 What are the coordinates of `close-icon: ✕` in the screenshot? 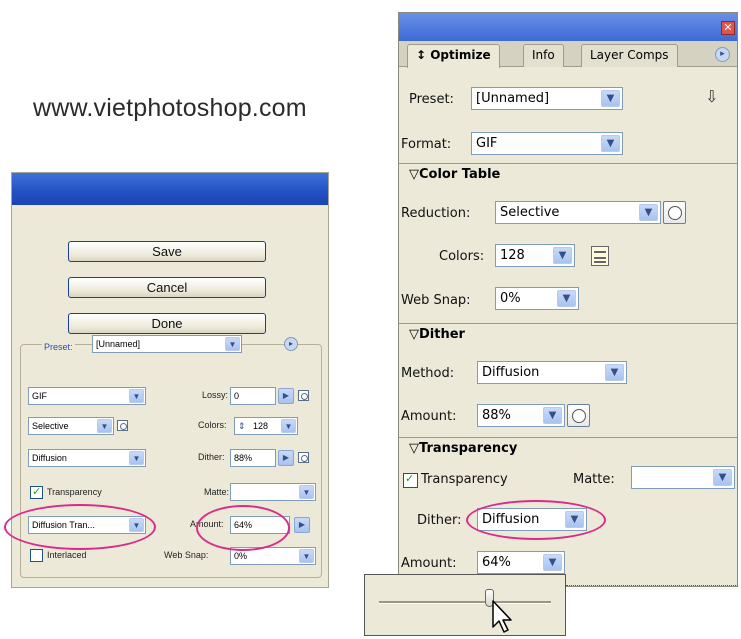 It's located at (728, 28).